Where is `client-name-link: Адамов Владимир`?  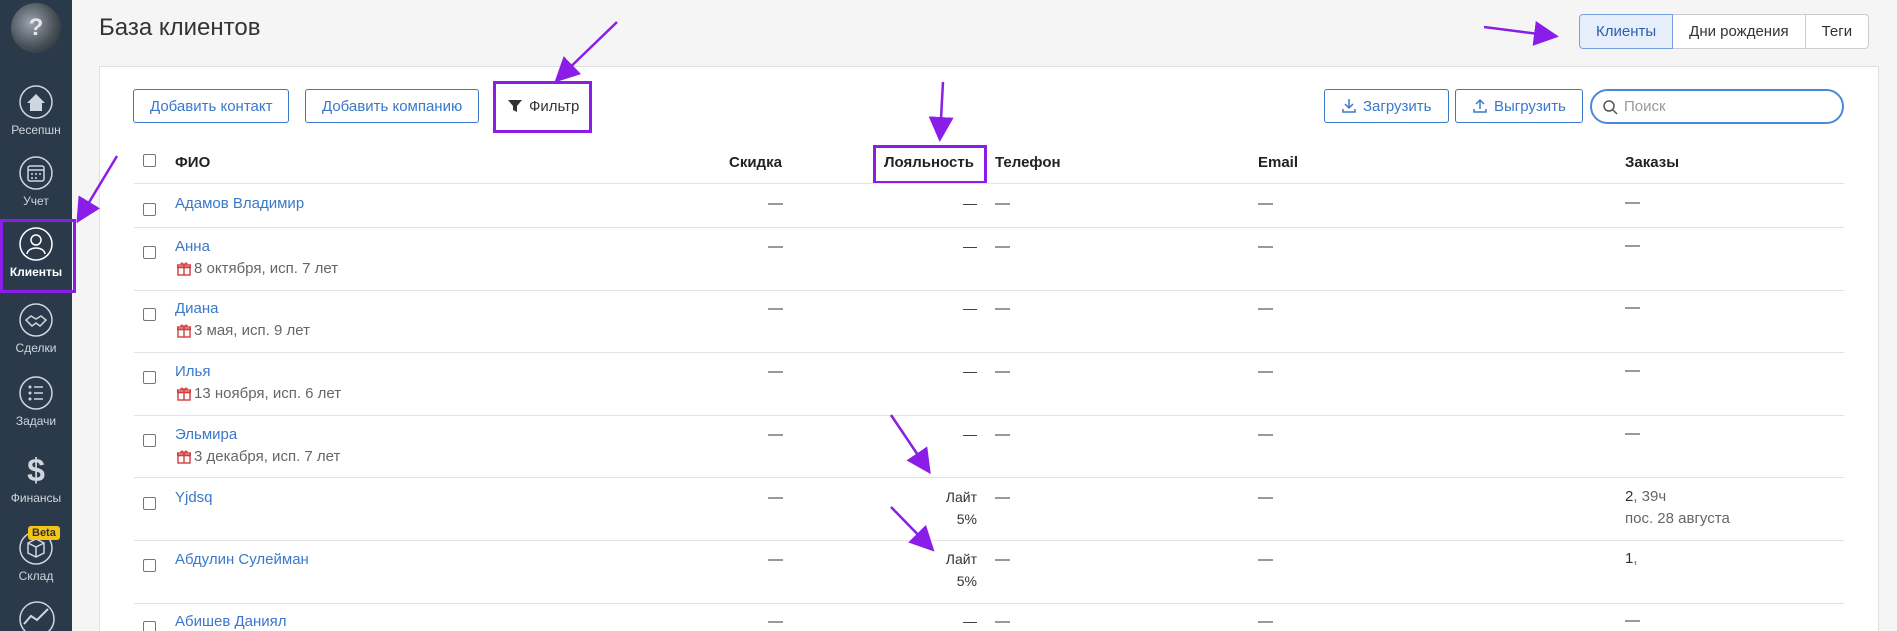 client-name-link: Адамов Владимир is located at coordinates (239, 203).